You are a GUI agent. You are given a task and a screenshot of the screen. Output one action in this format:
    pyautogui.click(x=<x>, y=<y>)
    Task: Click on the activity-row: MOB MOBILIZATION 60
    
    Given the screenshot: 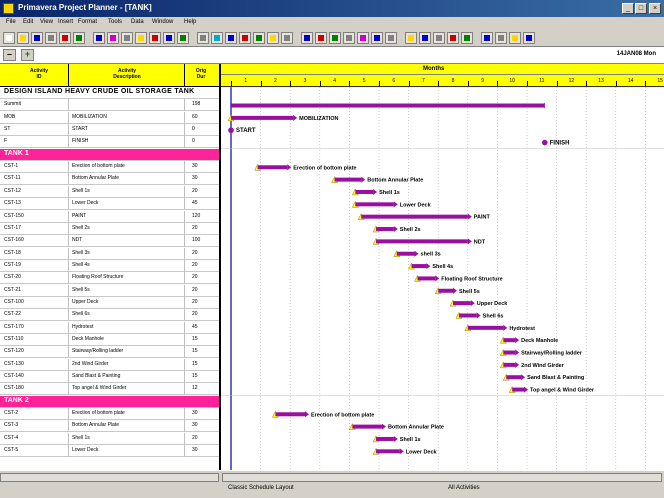 What is the action you would take?
    pyautogui.click(x=109, y=117)
    